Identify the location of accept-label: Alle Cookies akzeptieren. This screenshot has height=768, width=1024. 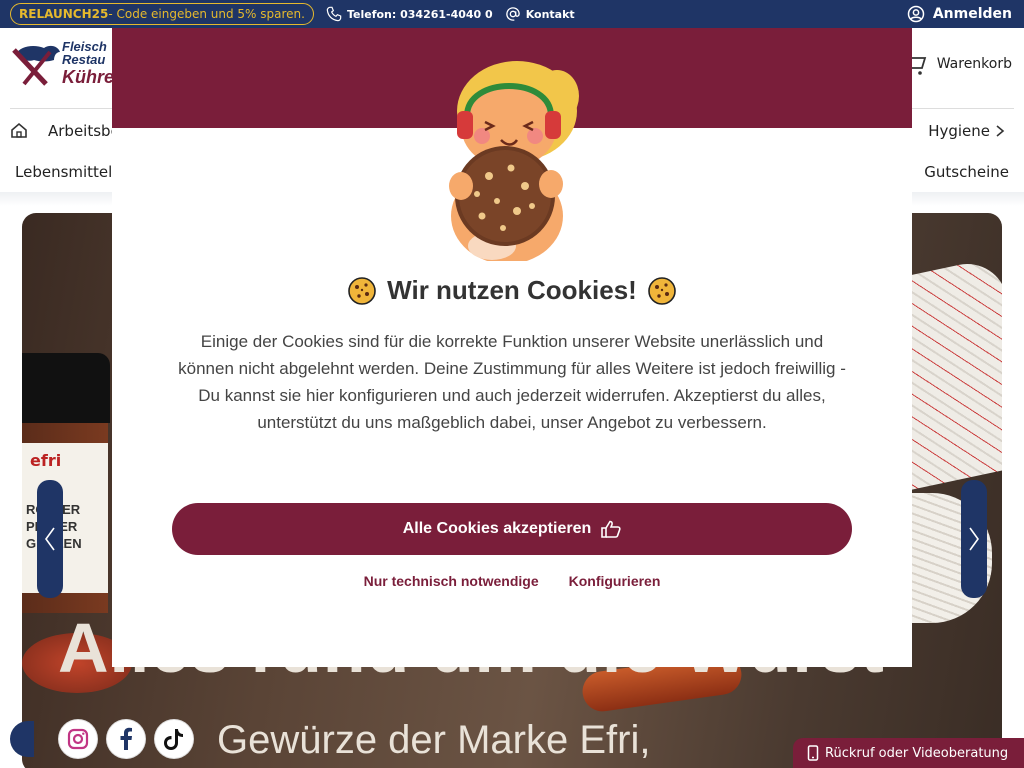
(497, 528).